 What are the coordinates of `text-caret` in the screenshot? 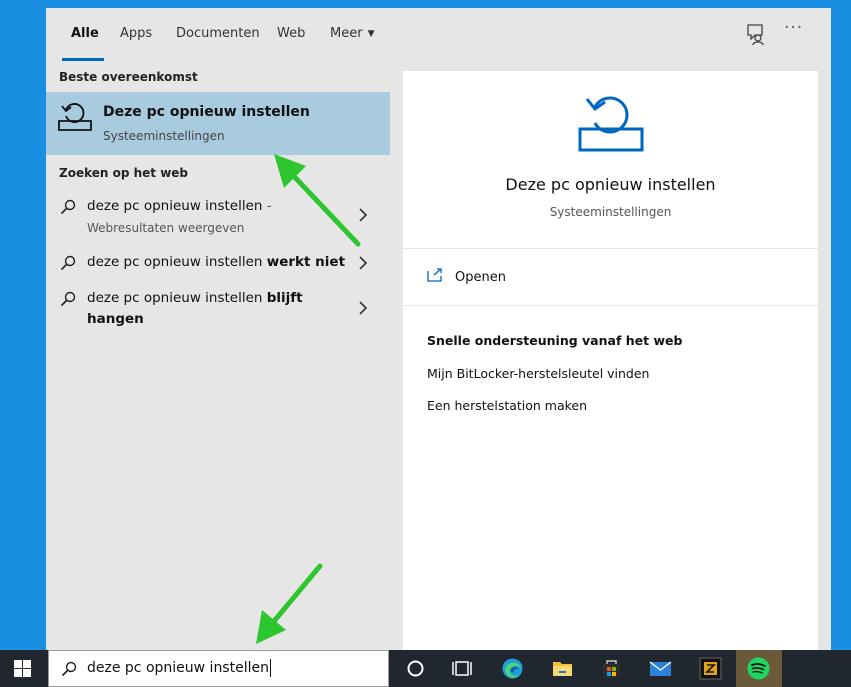 It's located at (270, 668).